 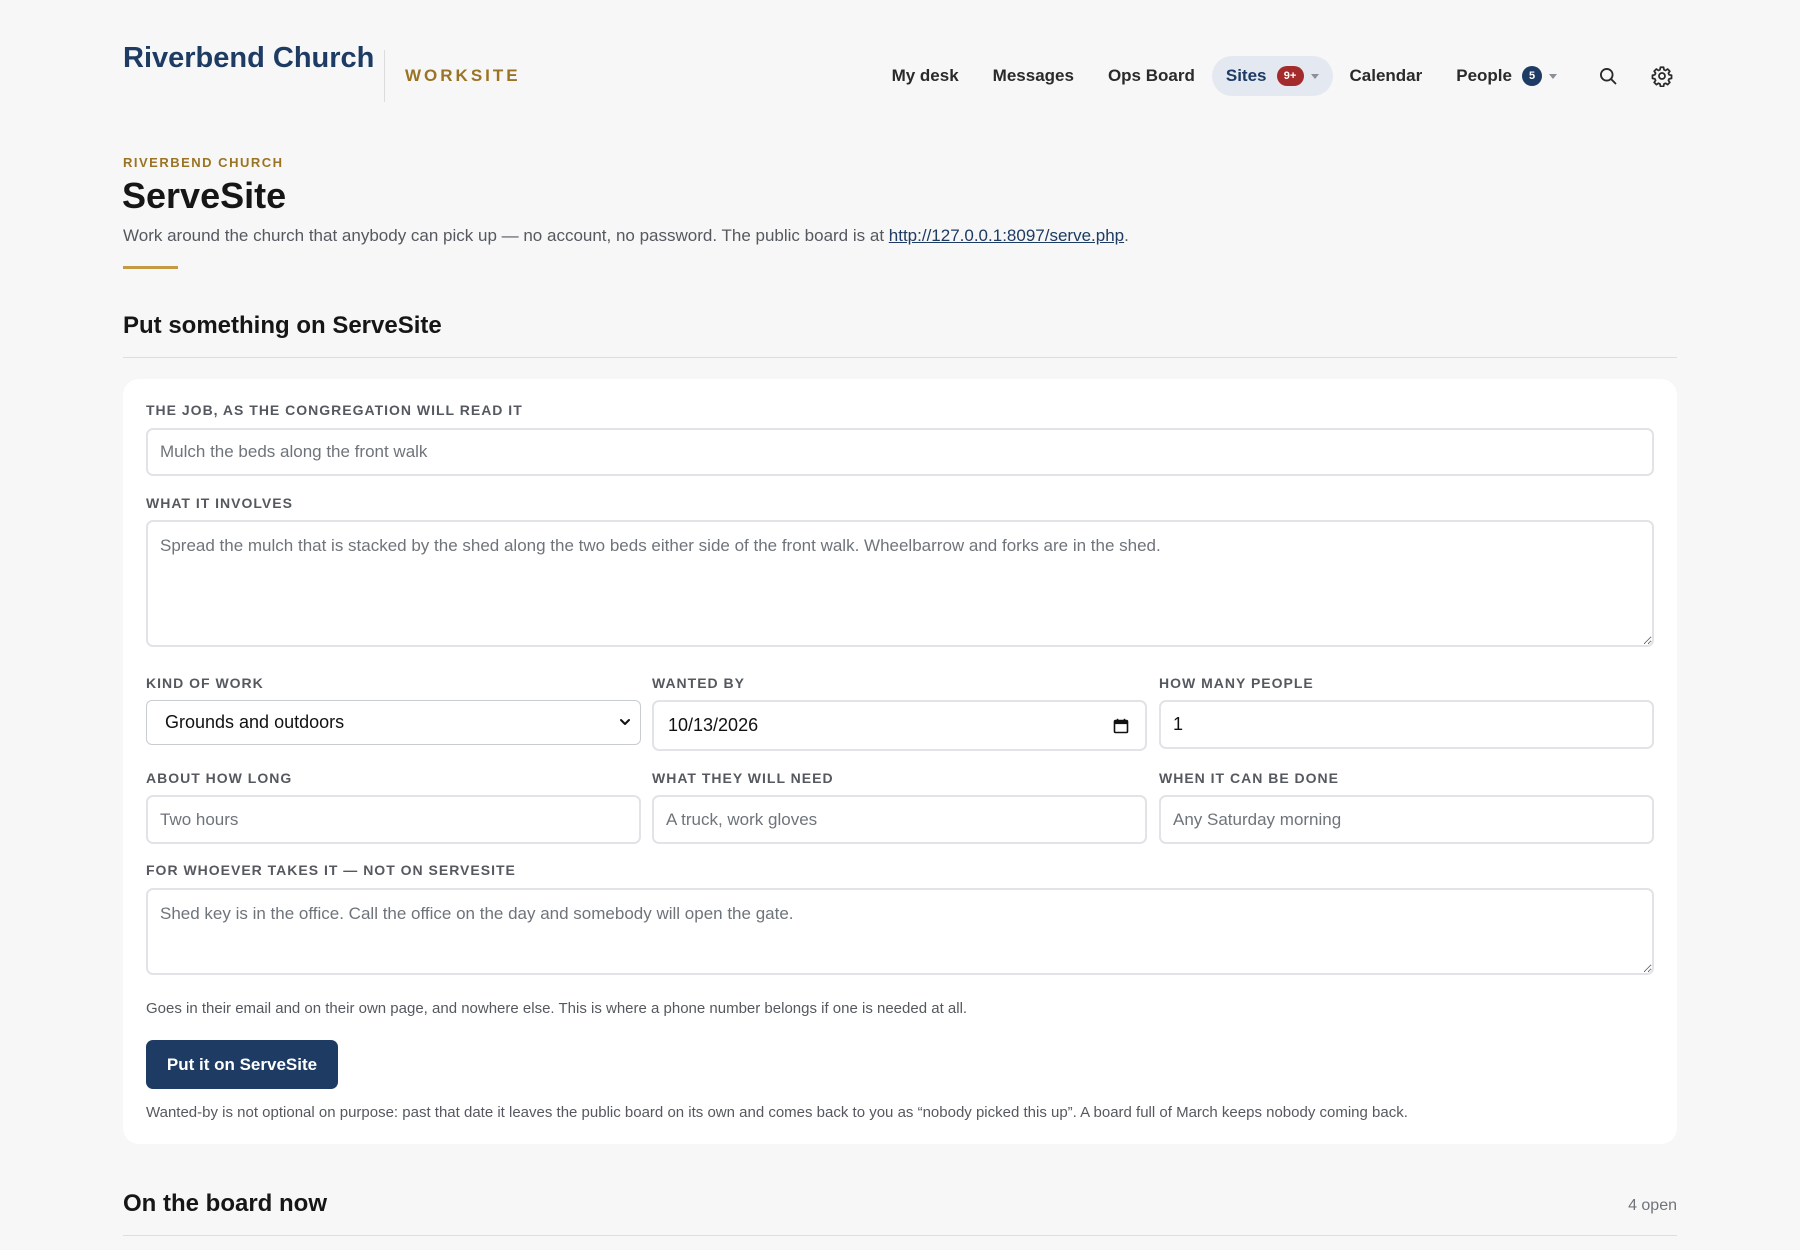 What do you see at coordinates (1246, 75) in the screenshot?
I see `nav-item-label: Sites` at bounding box center [1246, 75].